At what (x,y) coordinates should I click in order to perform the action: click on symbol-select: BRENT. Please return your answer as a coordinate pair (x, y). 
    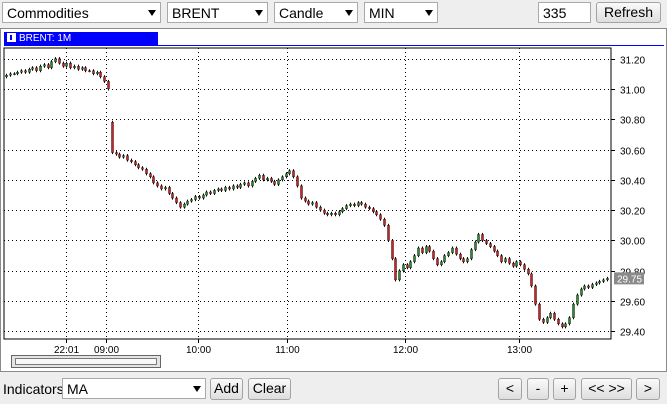
    Looking at the image, I should click on (217, 12).